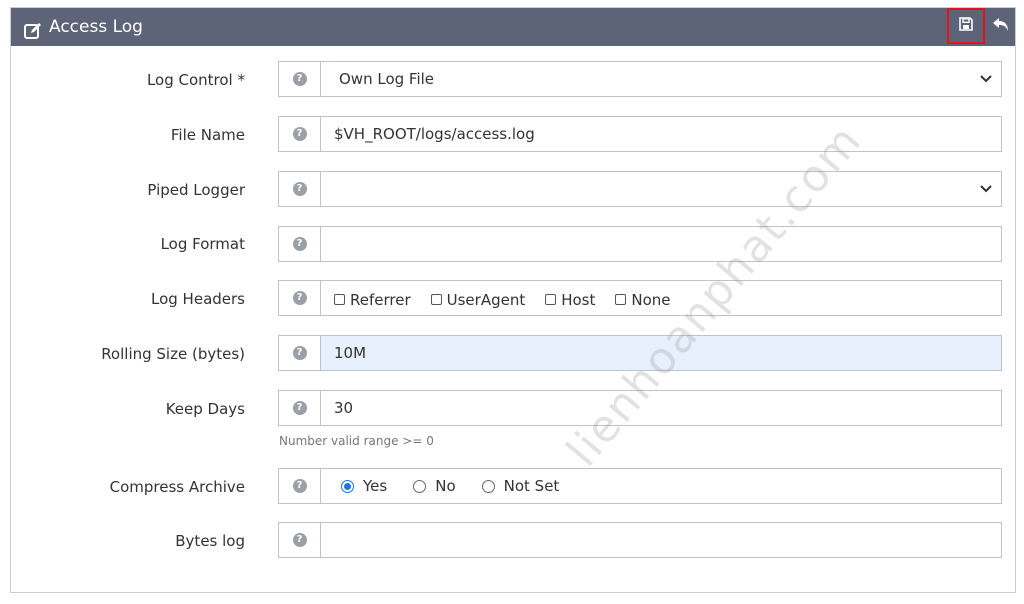 The height and width of the screenshot is (604, 1024). Describe the element at coordinates (531, 486) in the screenshot. I see `radio-label: Not Set` at that location.